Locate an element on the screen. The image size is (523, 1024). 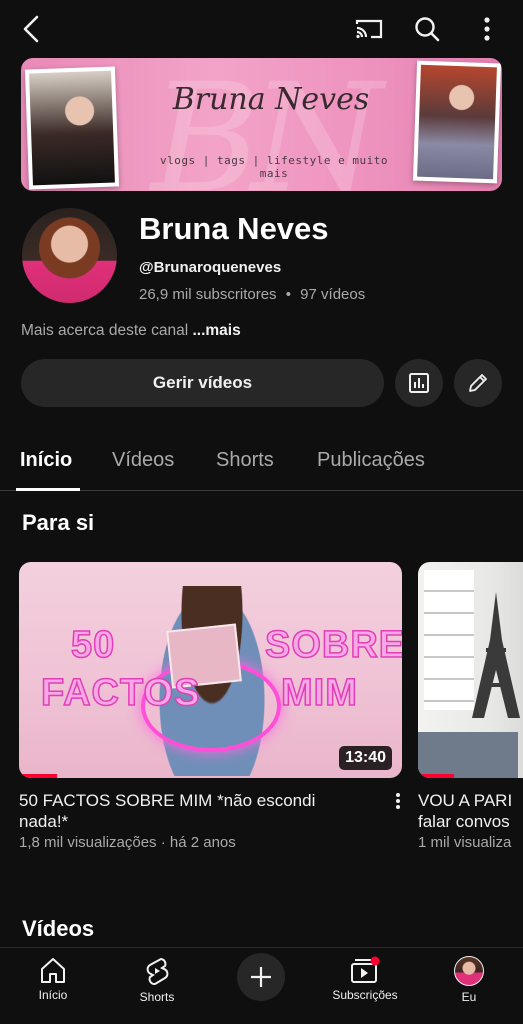
analytics-button is located at coordinates (419, 383).